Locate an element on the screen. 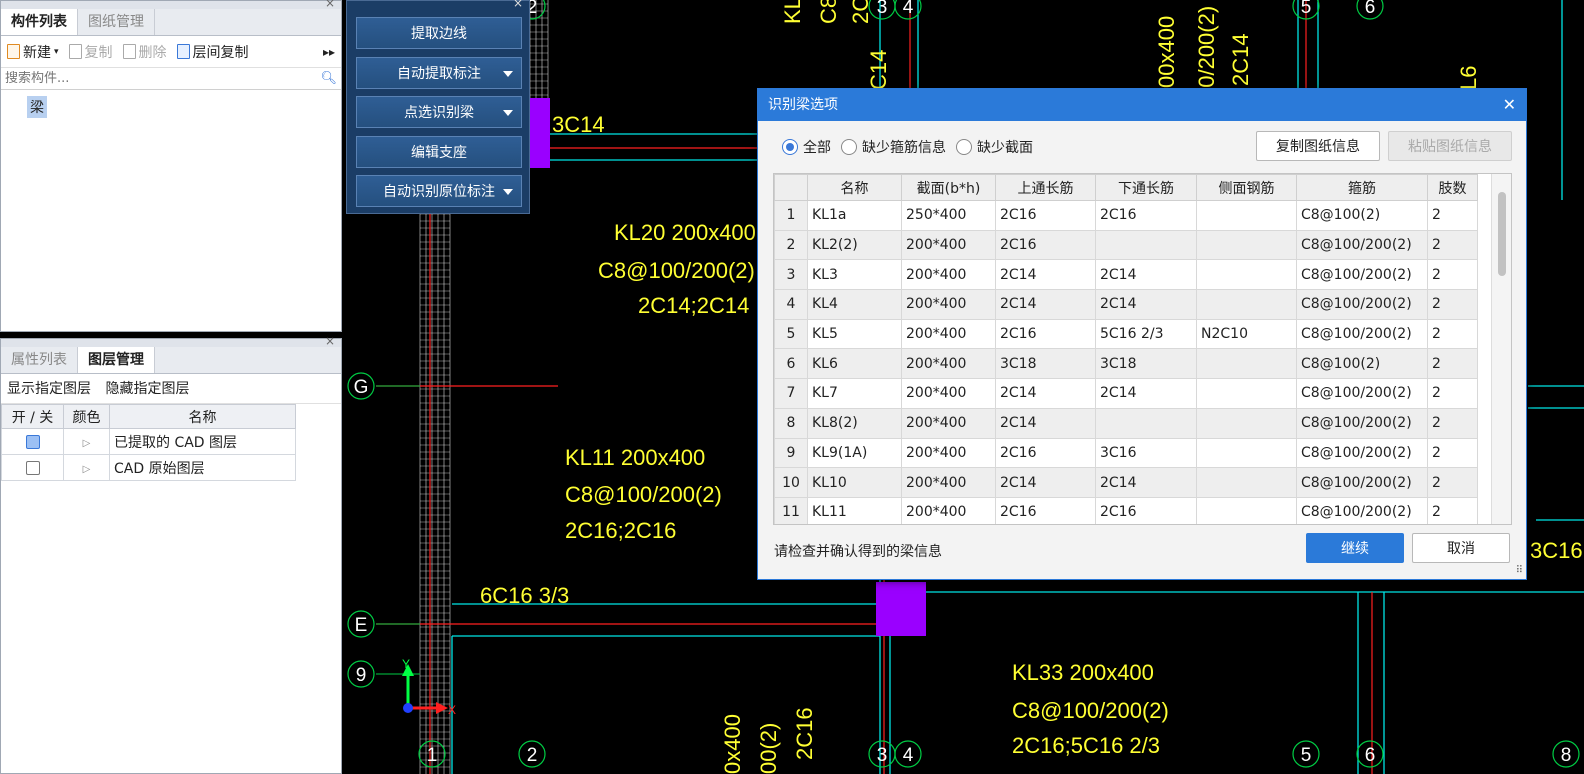 This screenshot has height=774, width=1584. paste-drawing-info-button: 粘贴图纸信息 is located at coordinates (1450, 146).